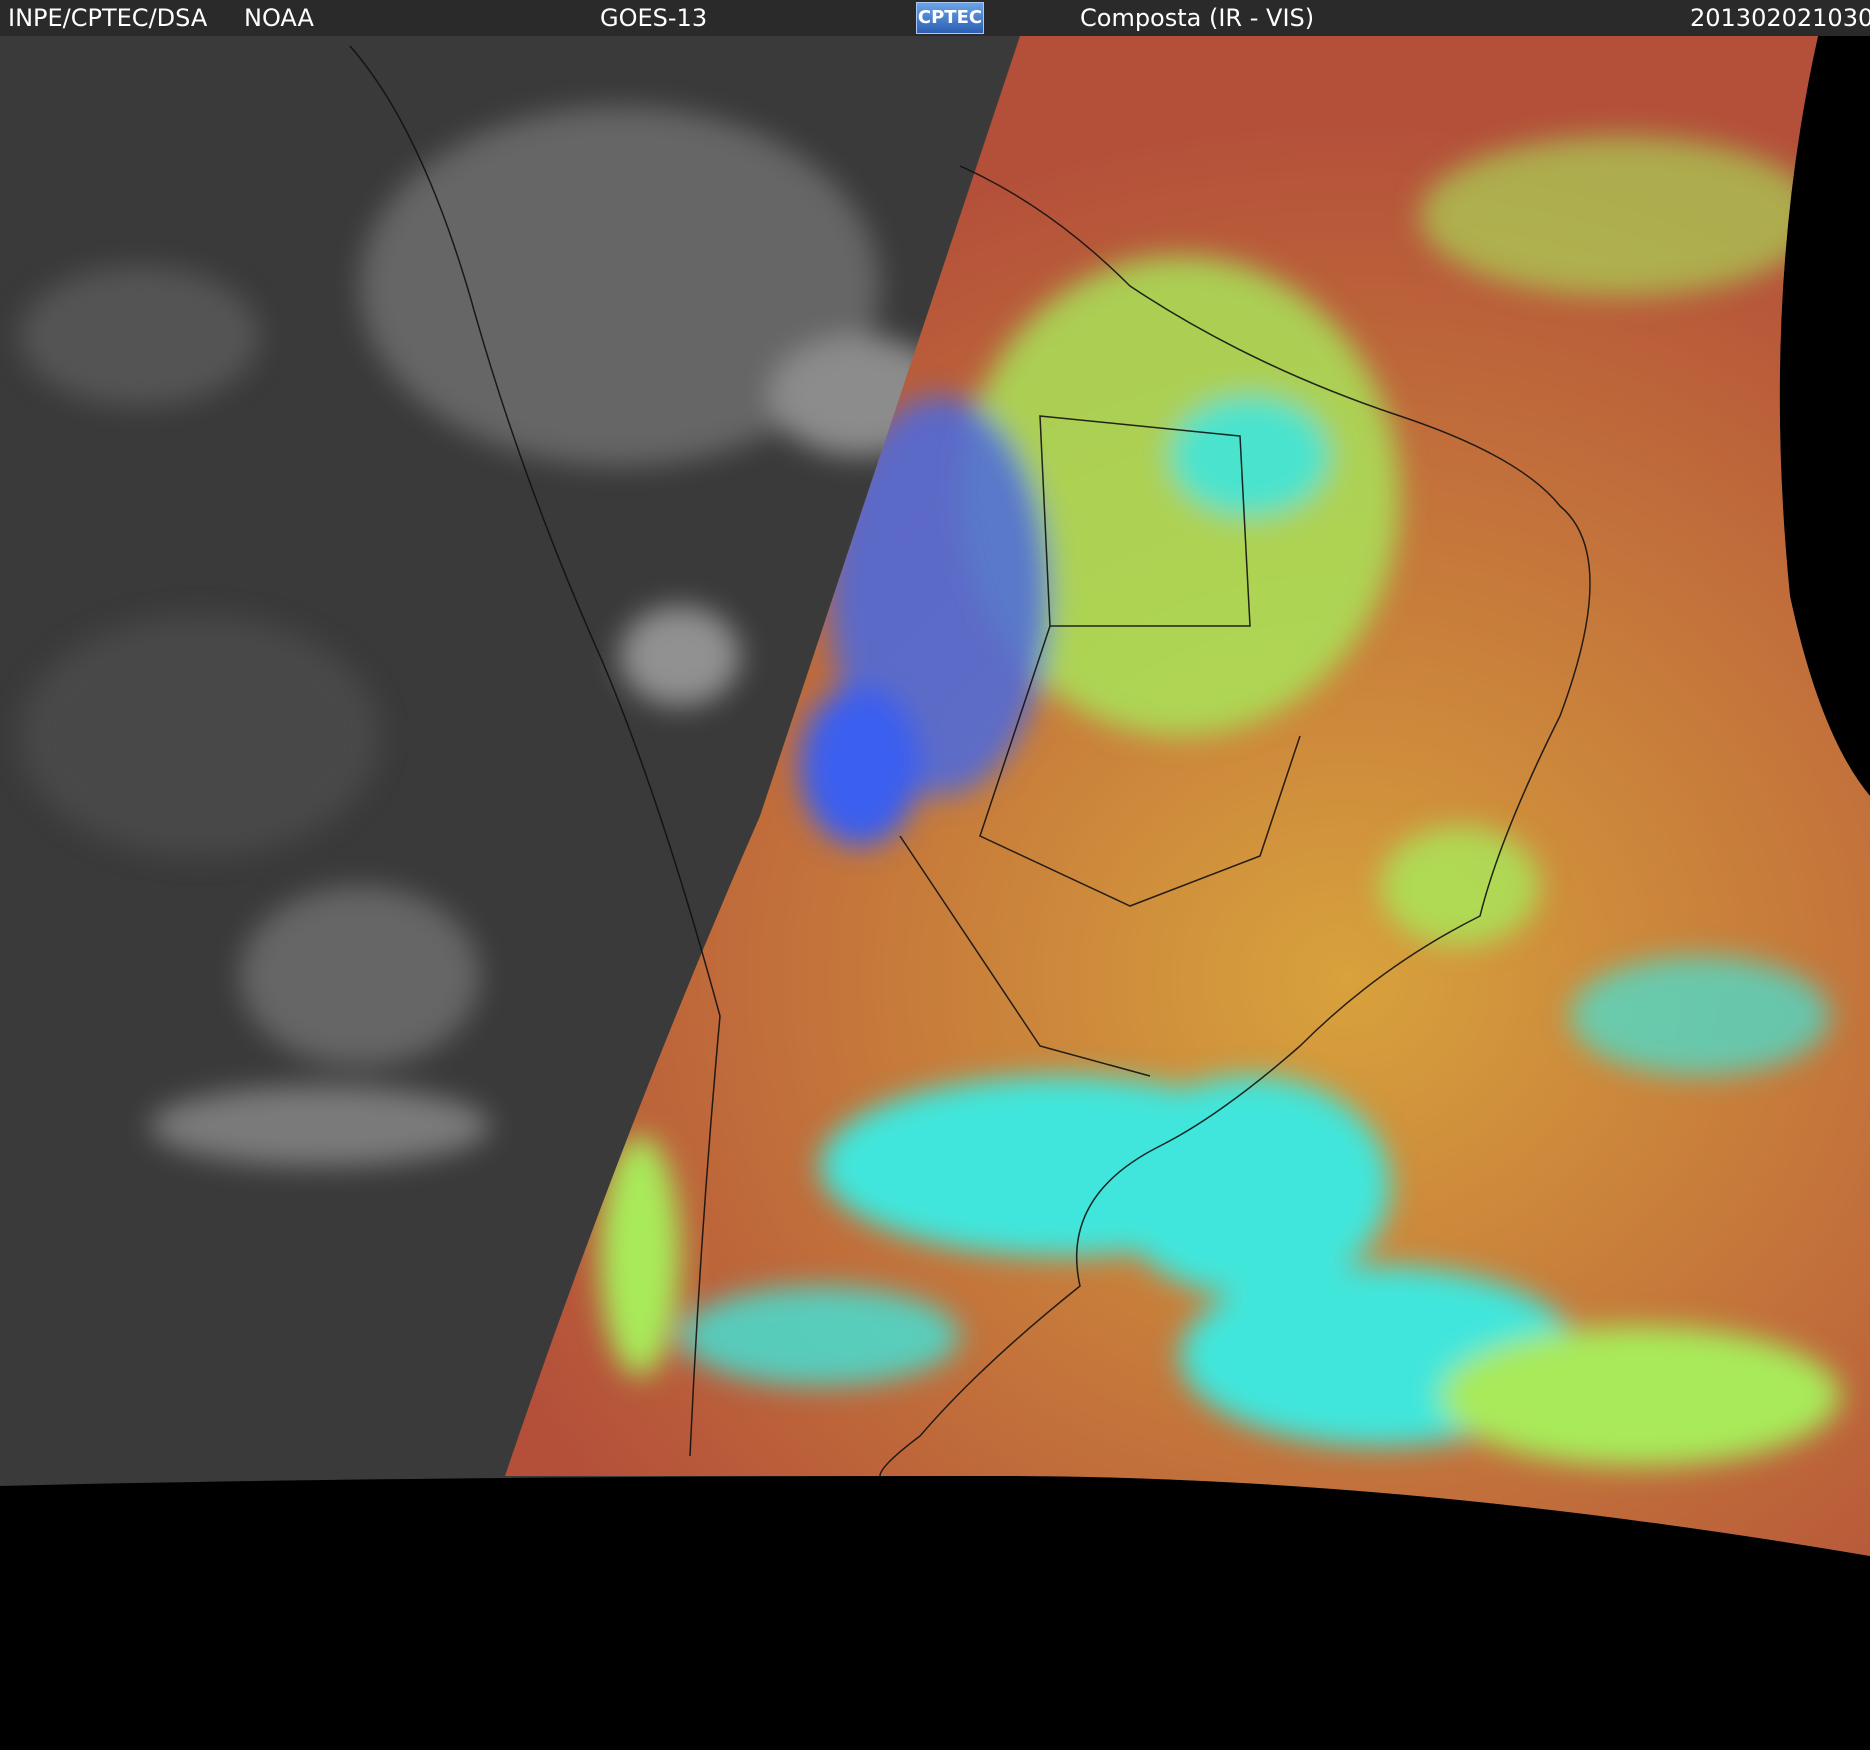 The height and width of the screenshot is (1750, 1870). Describe the element at coordinates (1197, 18) in the screenshot. I see `product-label: Composta (IR - VIS)` at that location.